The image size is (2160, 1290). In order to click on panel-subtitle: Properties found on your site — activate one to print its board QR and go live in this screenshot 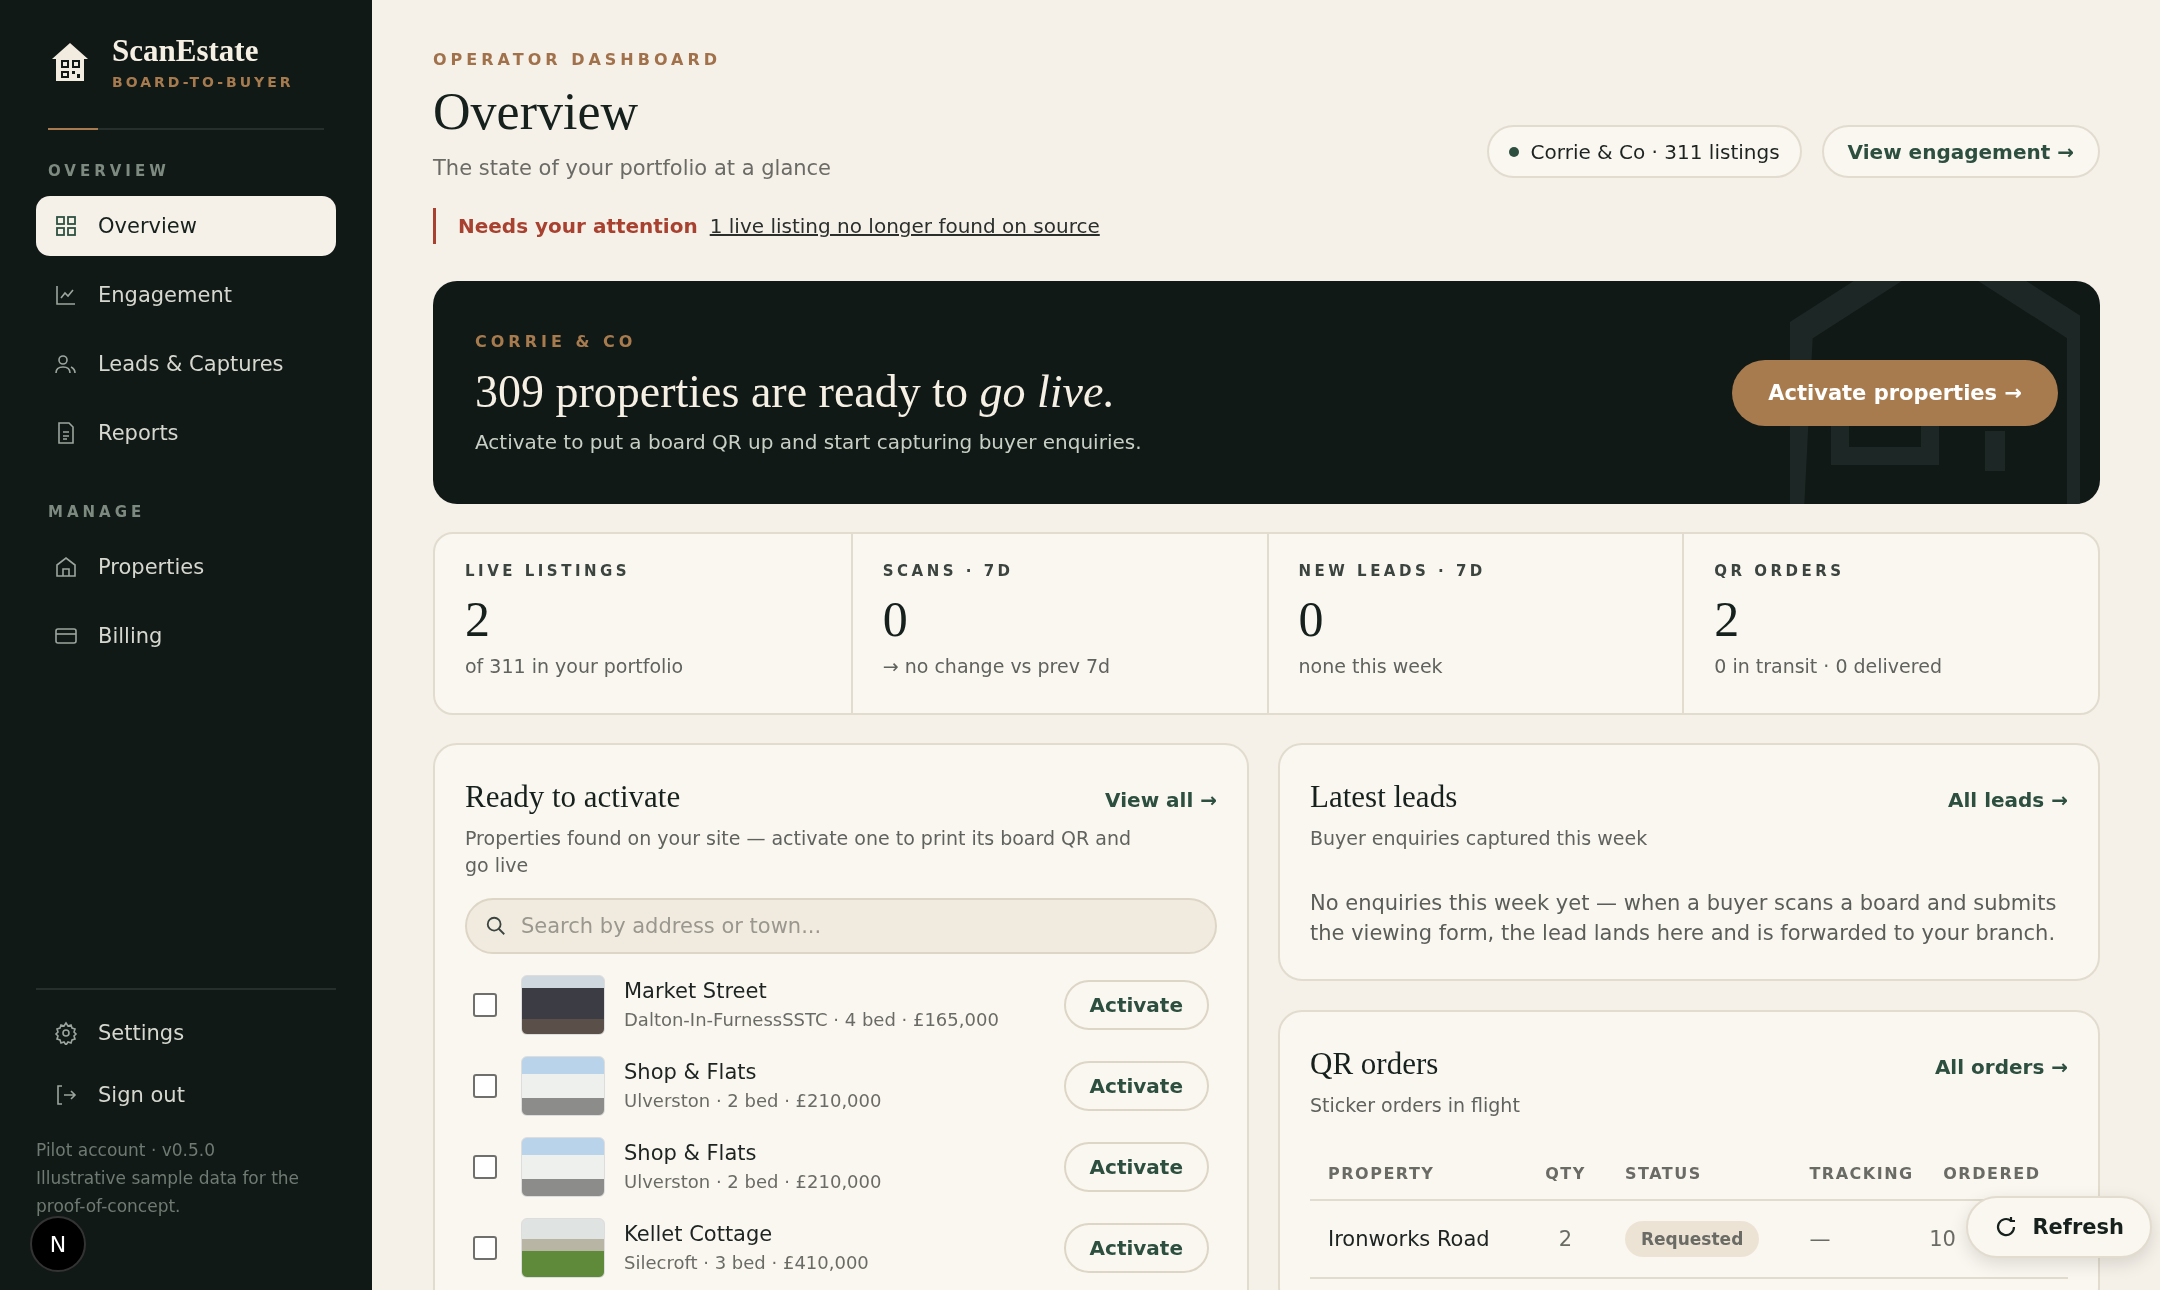, I will do `click(798, 852)`.